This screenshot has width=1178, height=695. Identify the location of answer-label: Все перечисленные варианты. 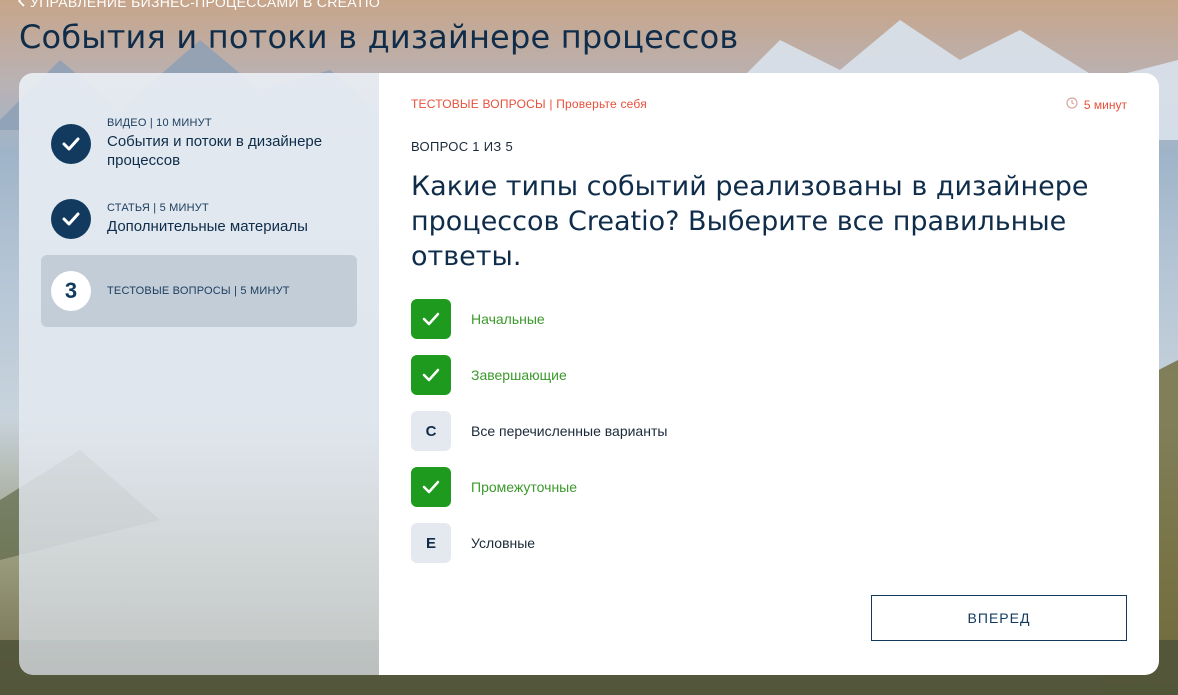
(569, 431).